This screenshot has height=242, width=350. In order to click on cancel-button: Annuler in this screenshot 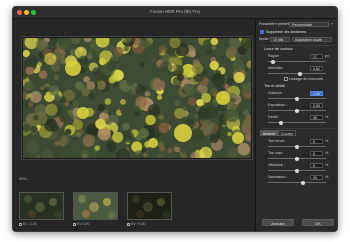, I will do `click(278, 222)`.